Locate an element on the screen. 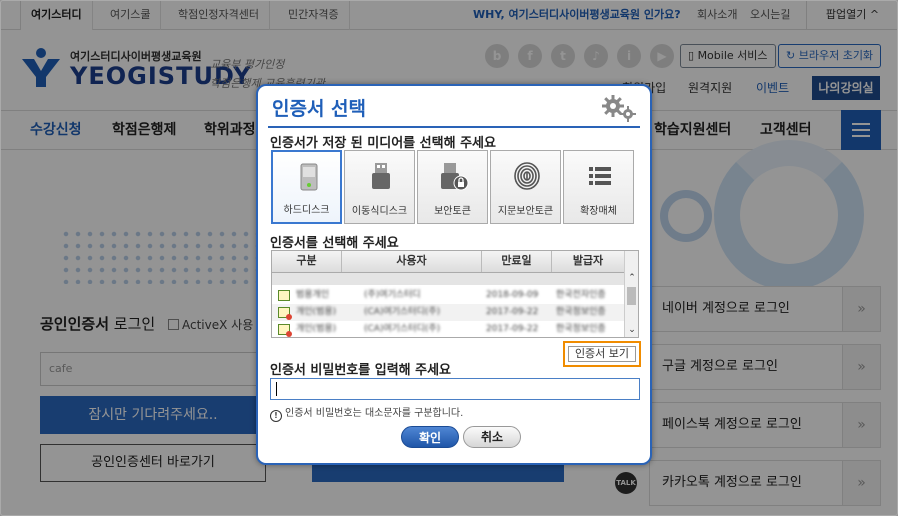 Image resolution: width=898 pixels, height=516 pixels. password-hint-text: 인증서 비밀번호는 대소문자를 구분합니다. is located at coordinates (374, 413).